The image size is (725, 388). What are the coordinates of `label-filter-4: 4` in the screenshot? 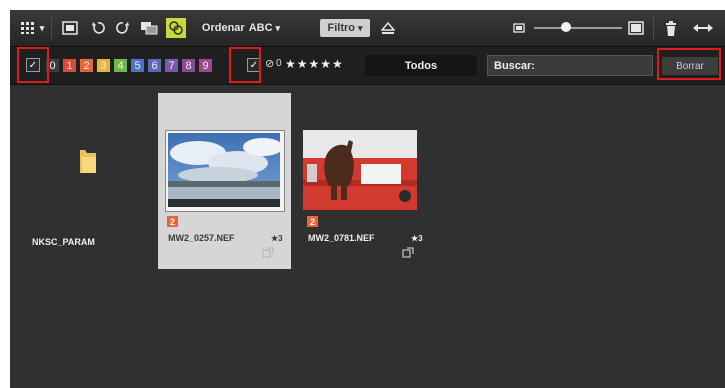 It's located at (120, 65).